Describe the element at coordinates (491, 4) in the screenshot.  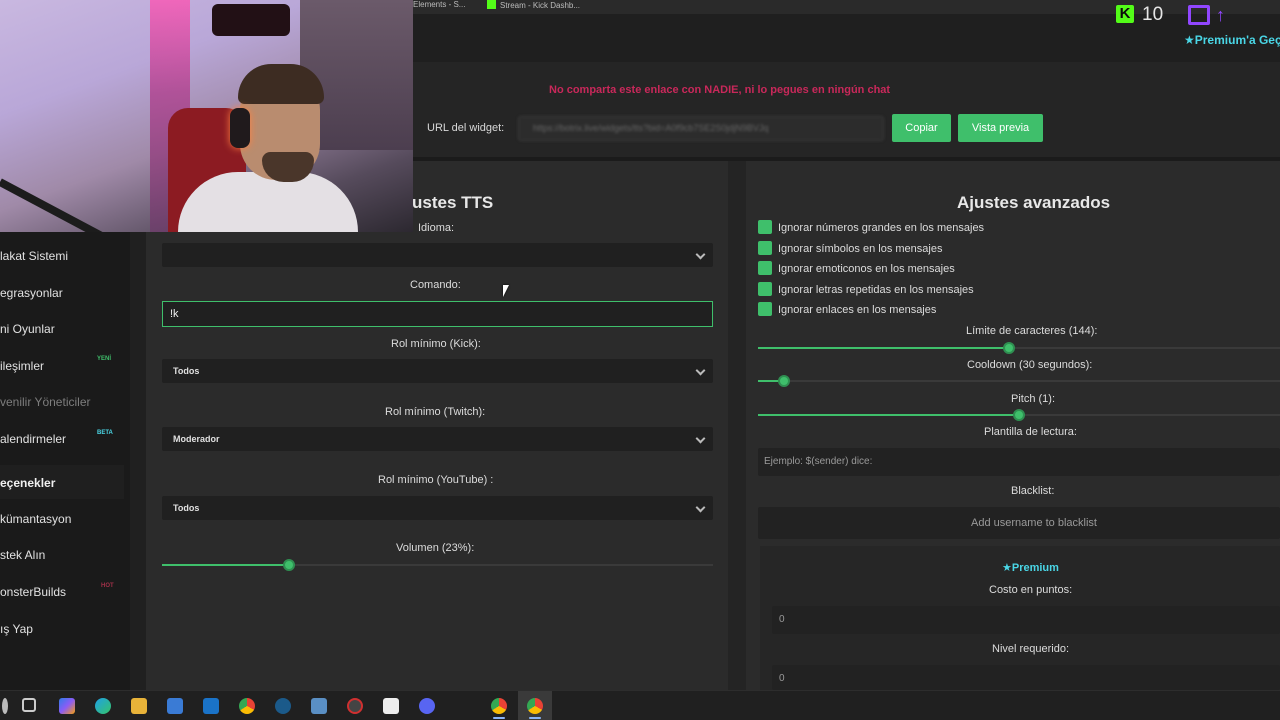
I see `kick-icon` at that location.